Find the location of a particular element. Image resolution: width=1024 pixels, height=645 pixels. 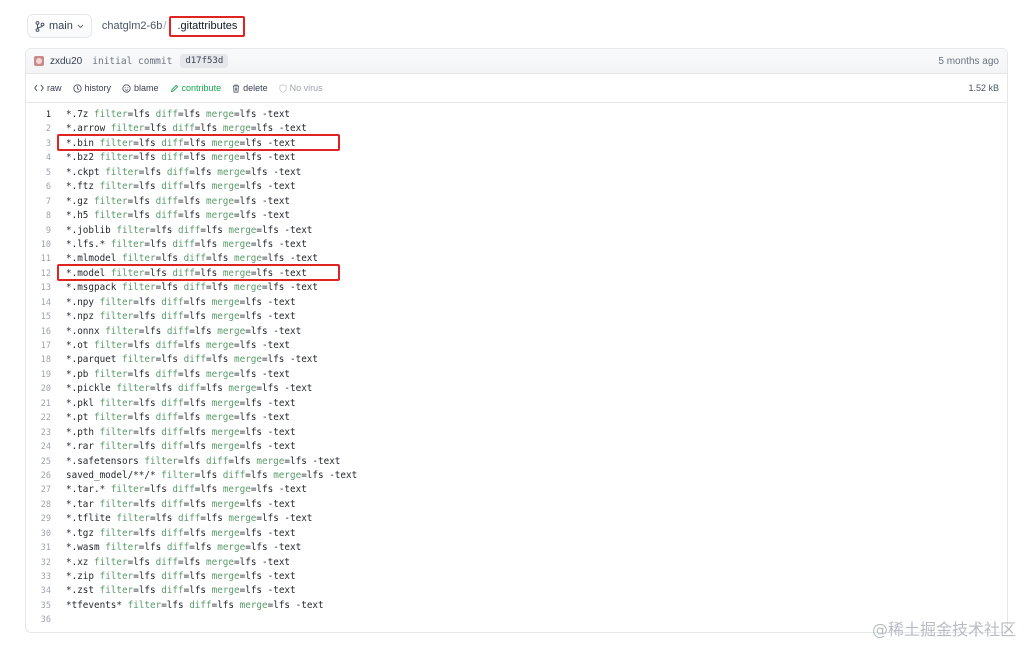

line-number: 3 is located at coordinates (38, 144).